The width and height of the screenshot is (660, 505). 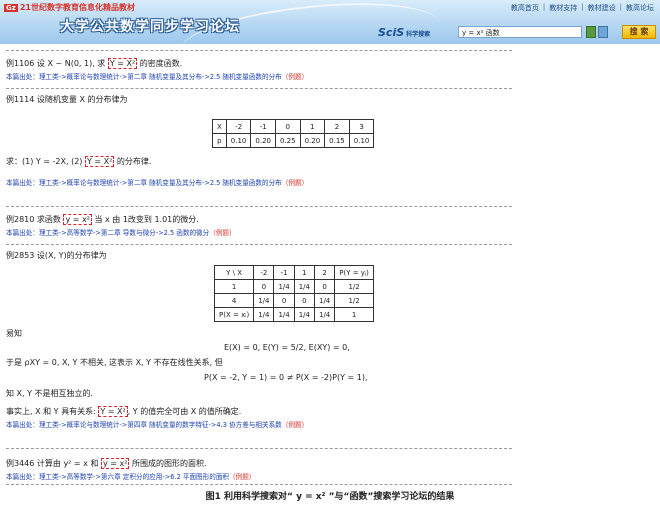 What do you see at coordinates (94, 63) in the screenshot?
I see `result-question: 例1106 设 X ~ N(0, 1), 求 Y = X² 的密度函数.` at bounding box center [94, 63].